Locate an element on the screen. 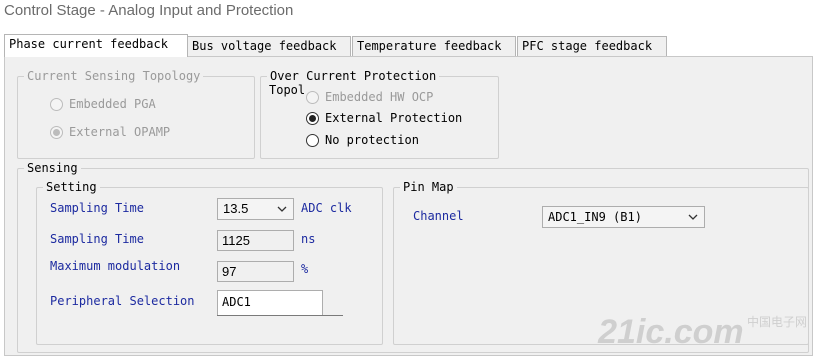  current-sensing-topology-legend: Current Sensing Topology is located at coordinates (114, 76).